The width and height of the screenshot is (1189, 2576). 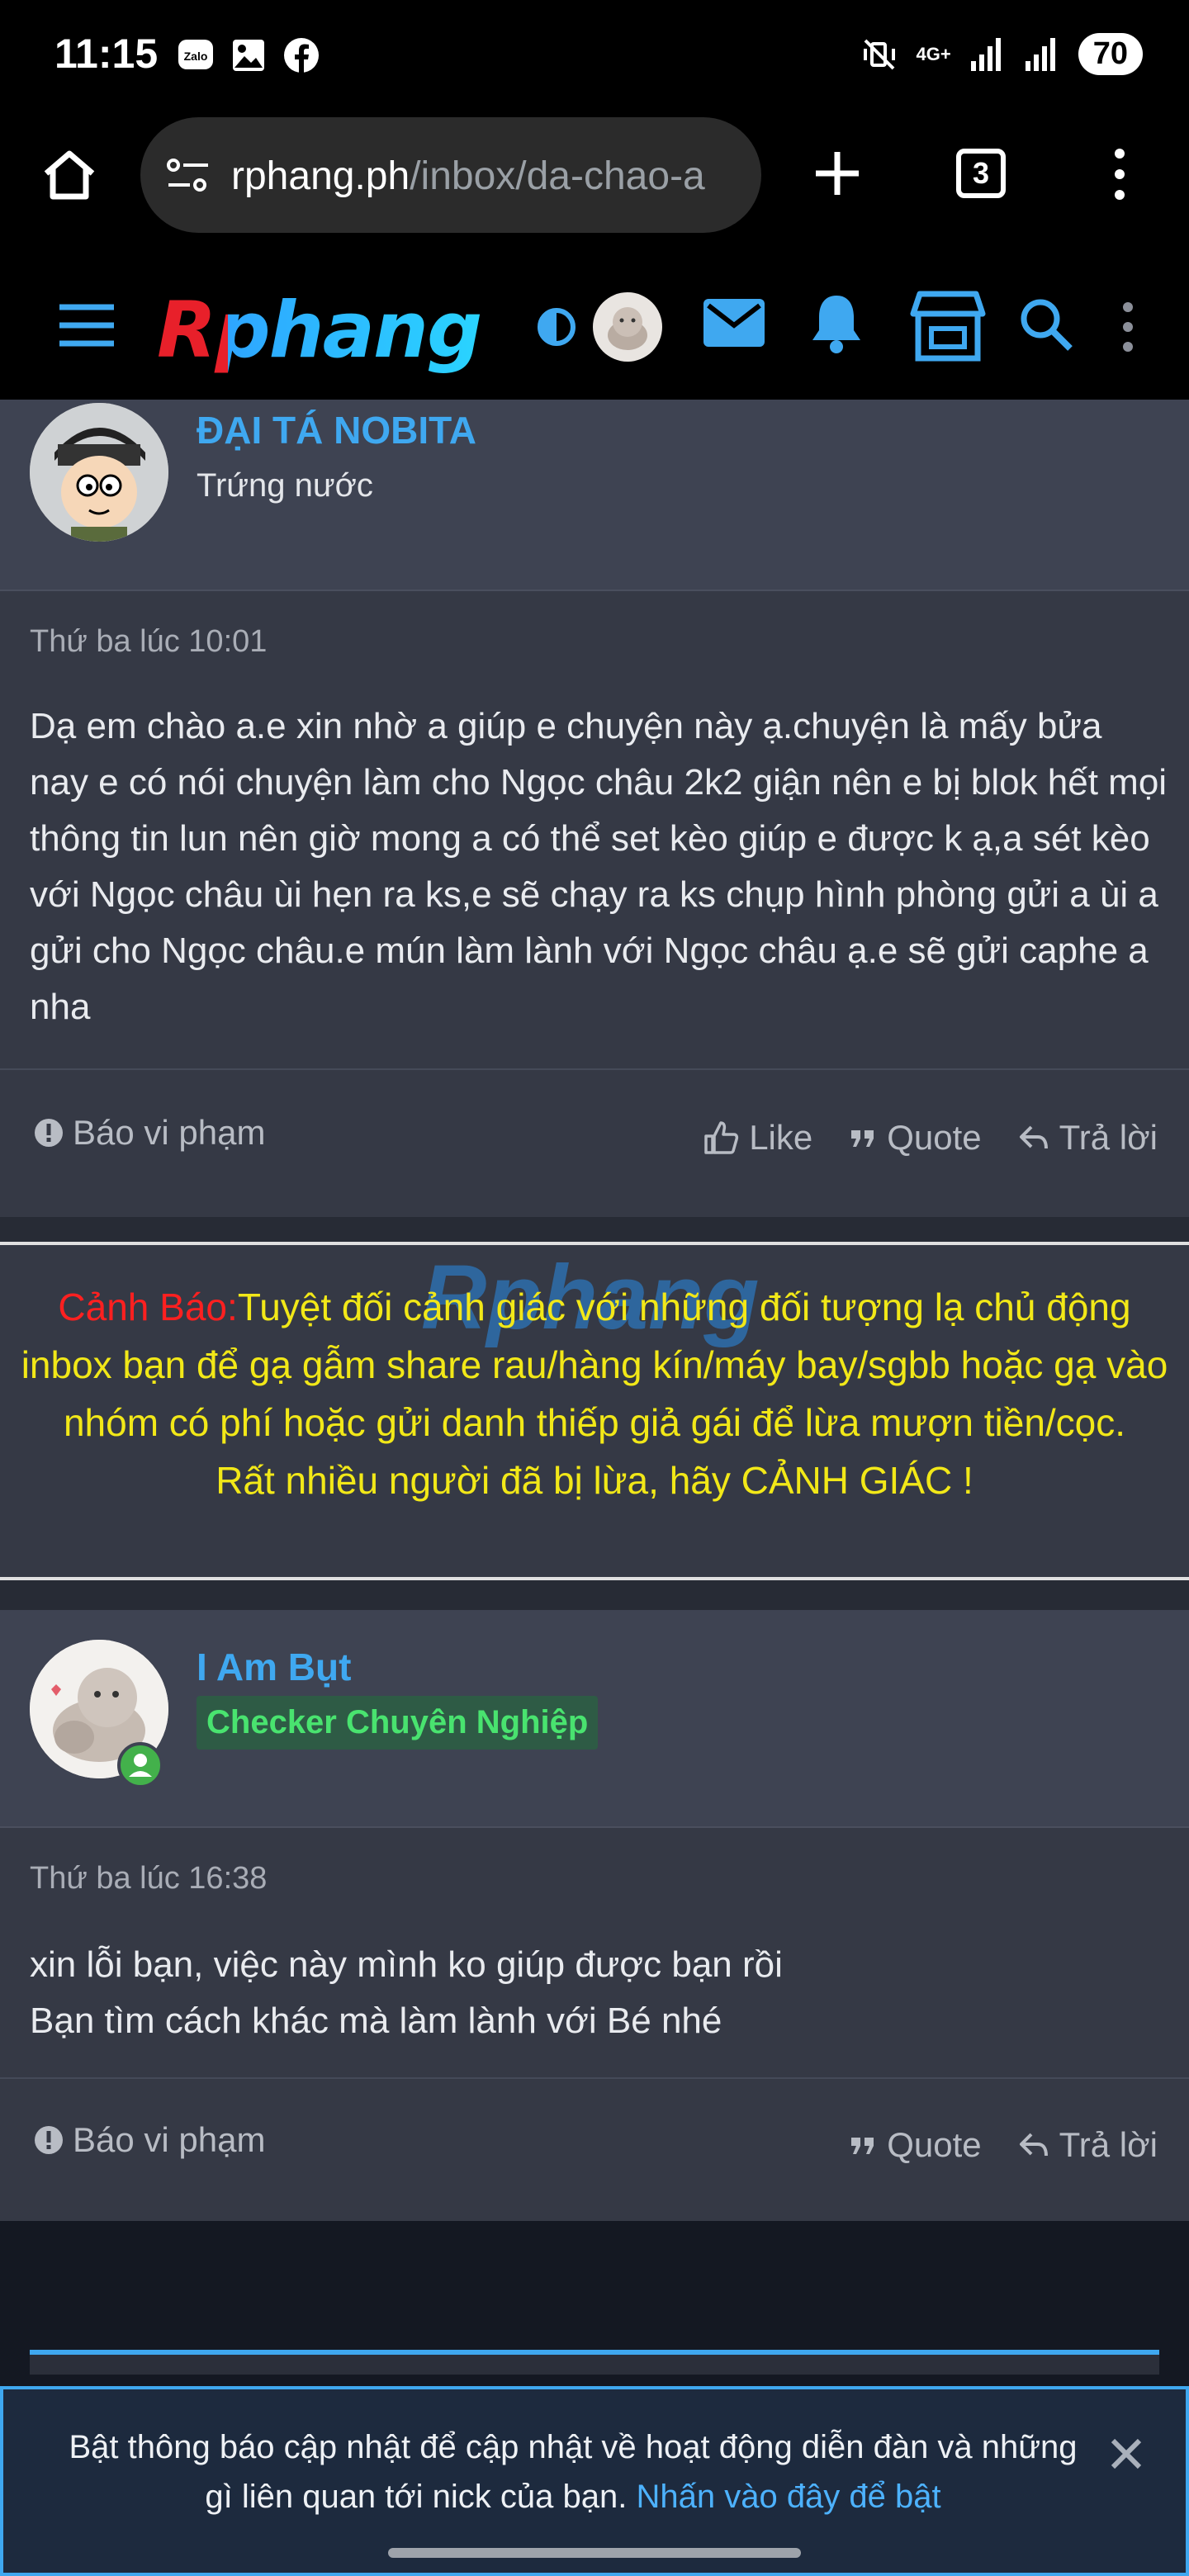 What do you see at coordinates (319, 331) in the screenshot?
I see `site-logo: Rphang` at bounding box center [319, 331].